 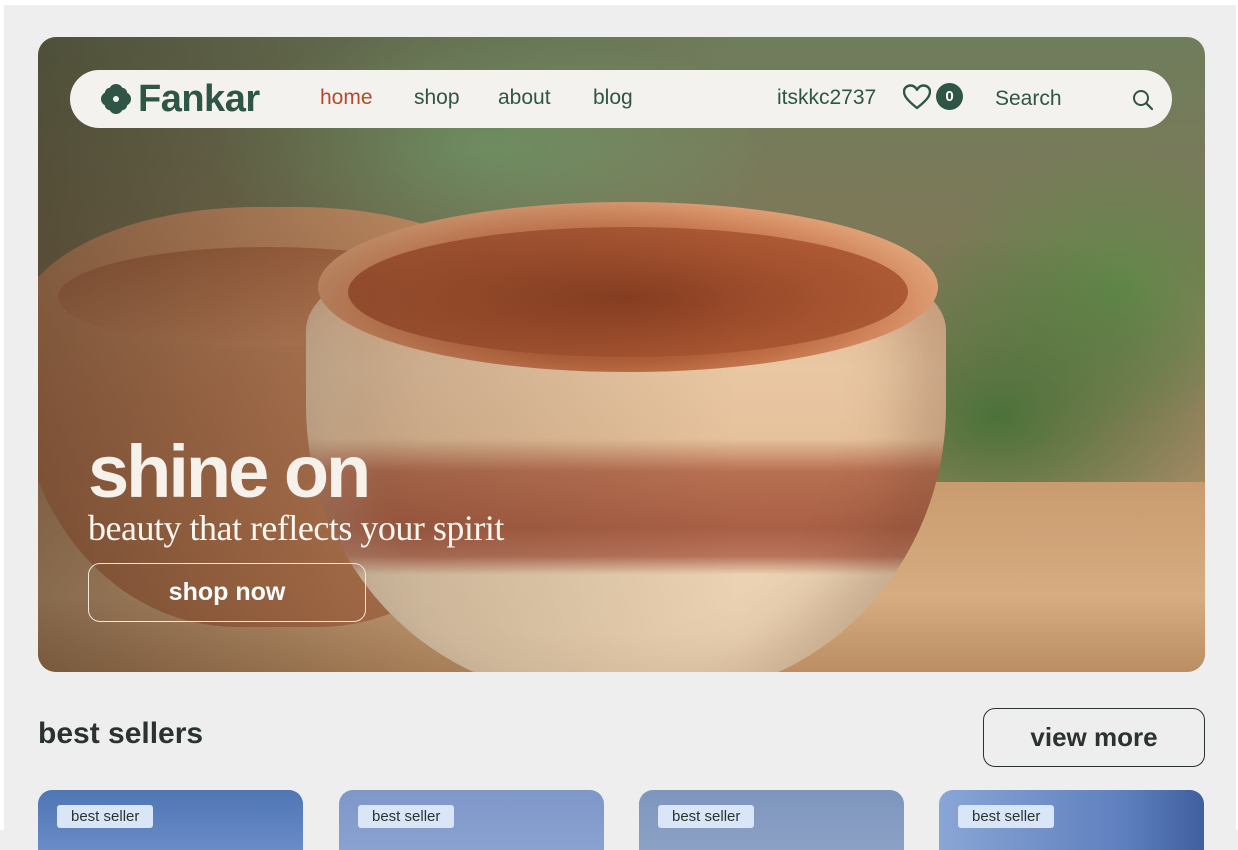 What do you see at coordinates (229, 471) in the screenshot?
I see `hero-title: shine on` at bounding box center [229, 471].